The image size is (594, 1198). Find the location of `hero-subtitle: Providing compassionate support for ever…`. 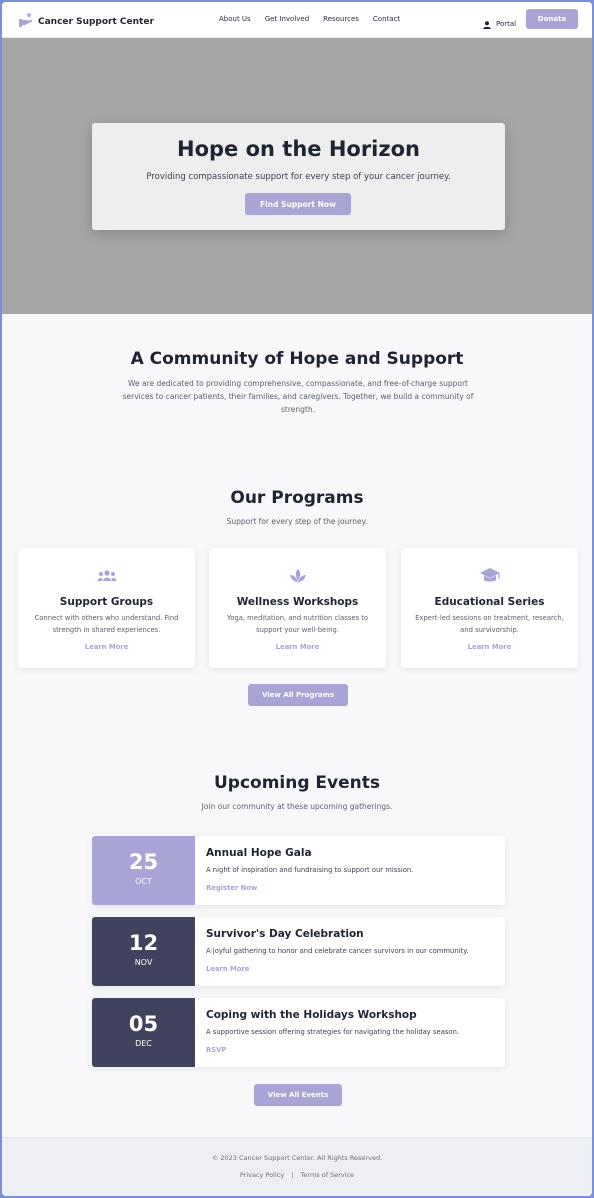

hero-subtitle: Providing compassionate support for ever… is located at coordinates (298, 177).